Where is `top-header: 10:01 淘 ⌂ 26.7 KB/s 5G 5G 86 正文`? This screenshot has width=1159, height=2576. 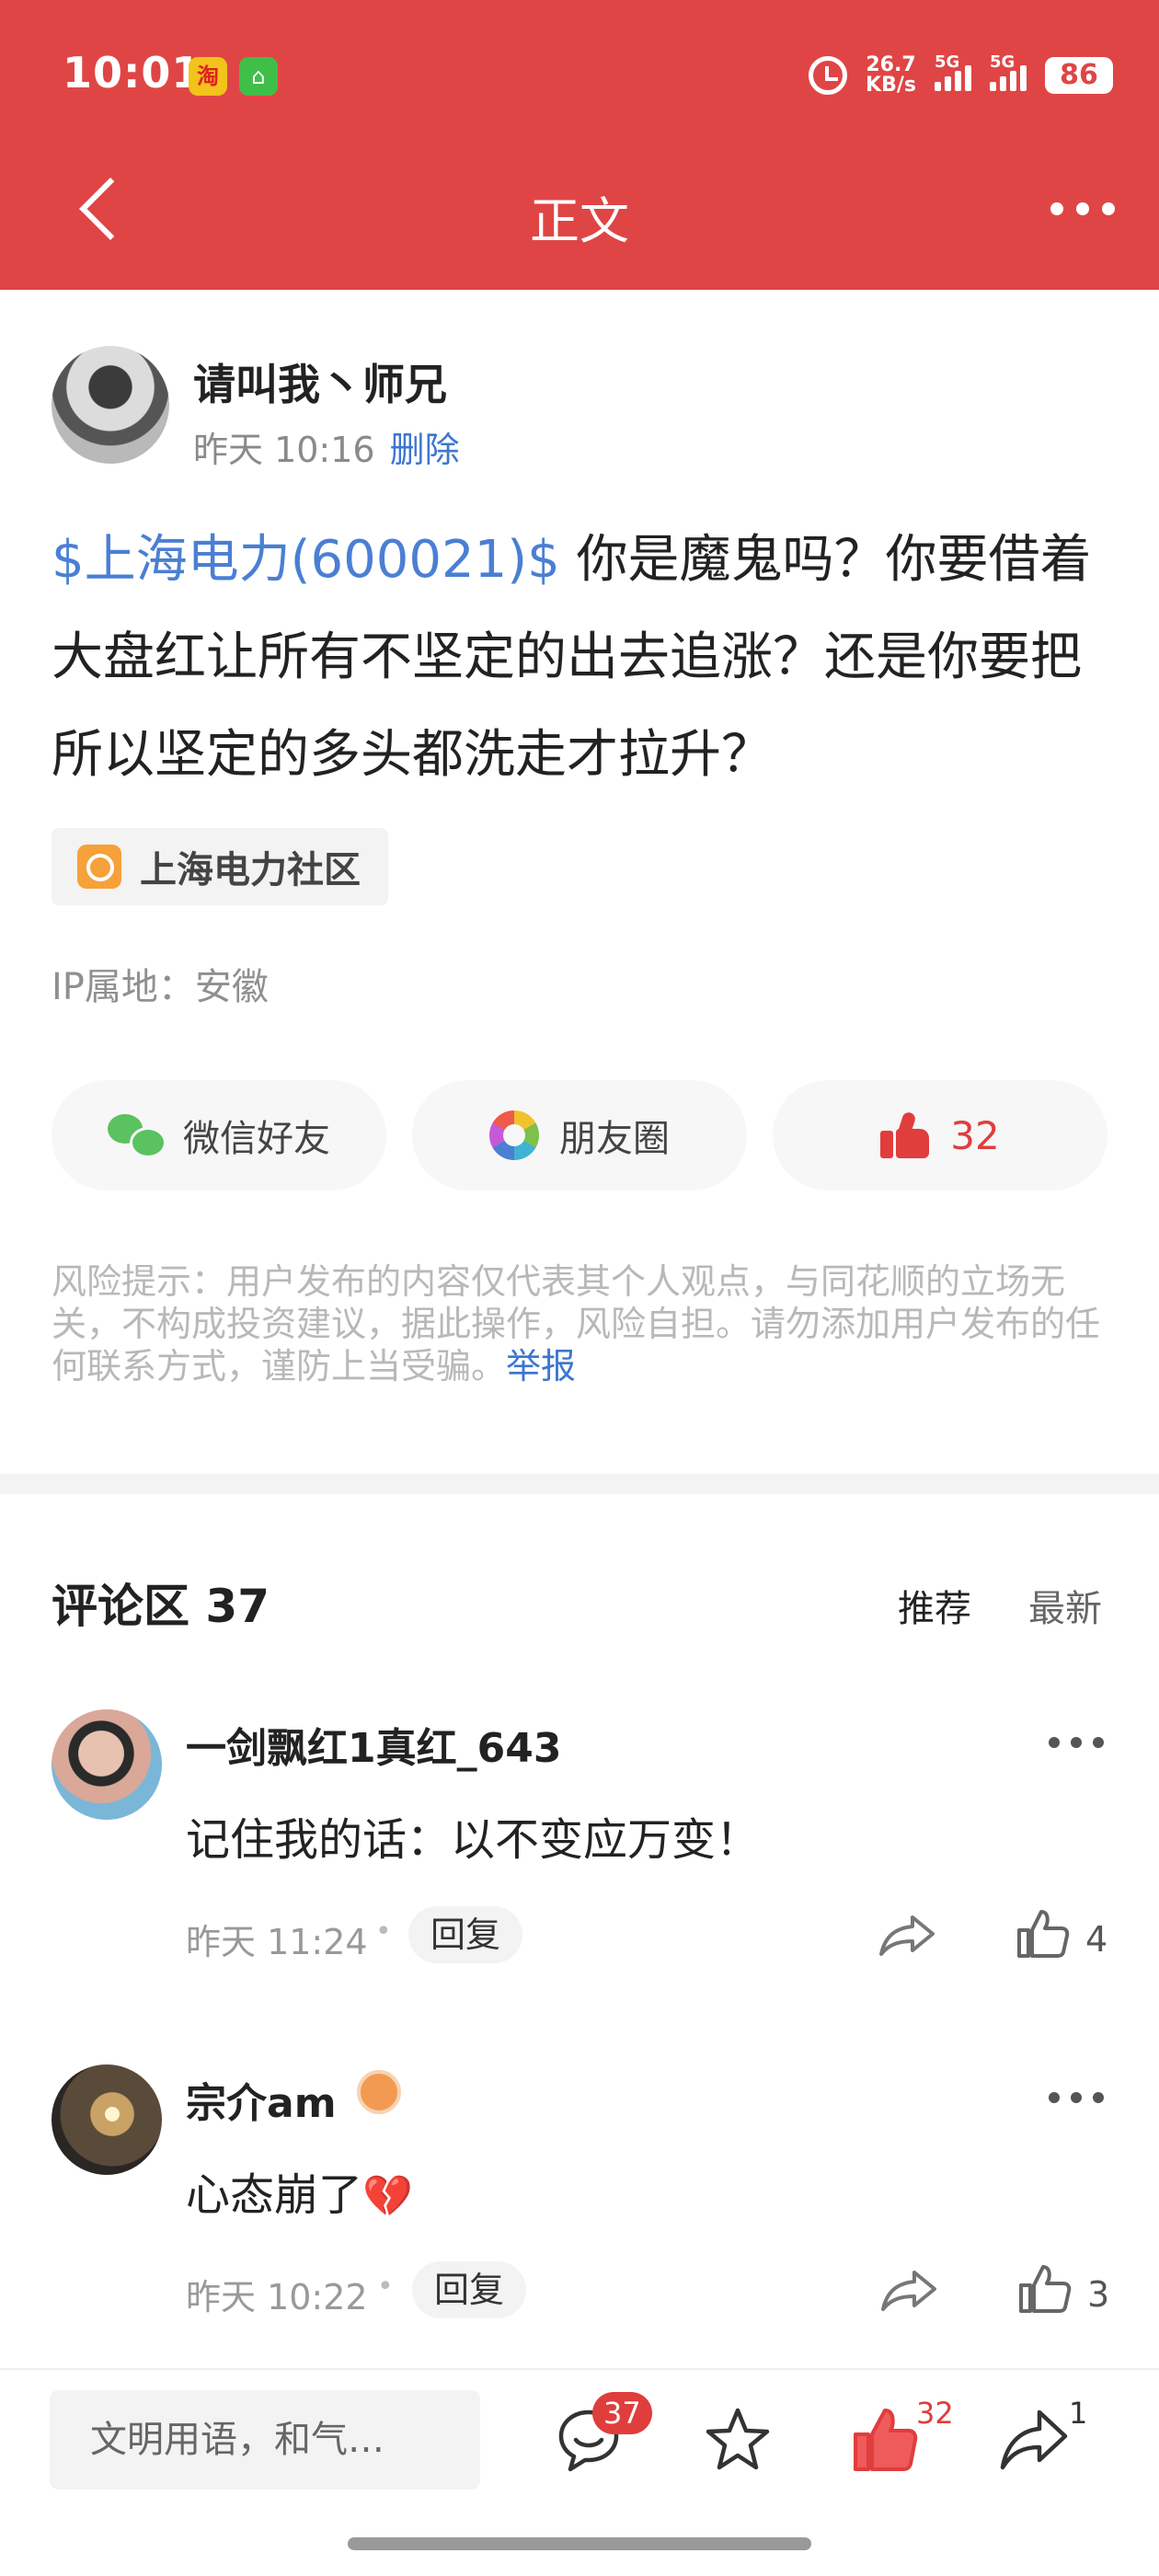 top-header: 10:01 淘 ⌂ 26.7 KB/s 5G 5G 86 正文 is located at coordinates (579, 145).